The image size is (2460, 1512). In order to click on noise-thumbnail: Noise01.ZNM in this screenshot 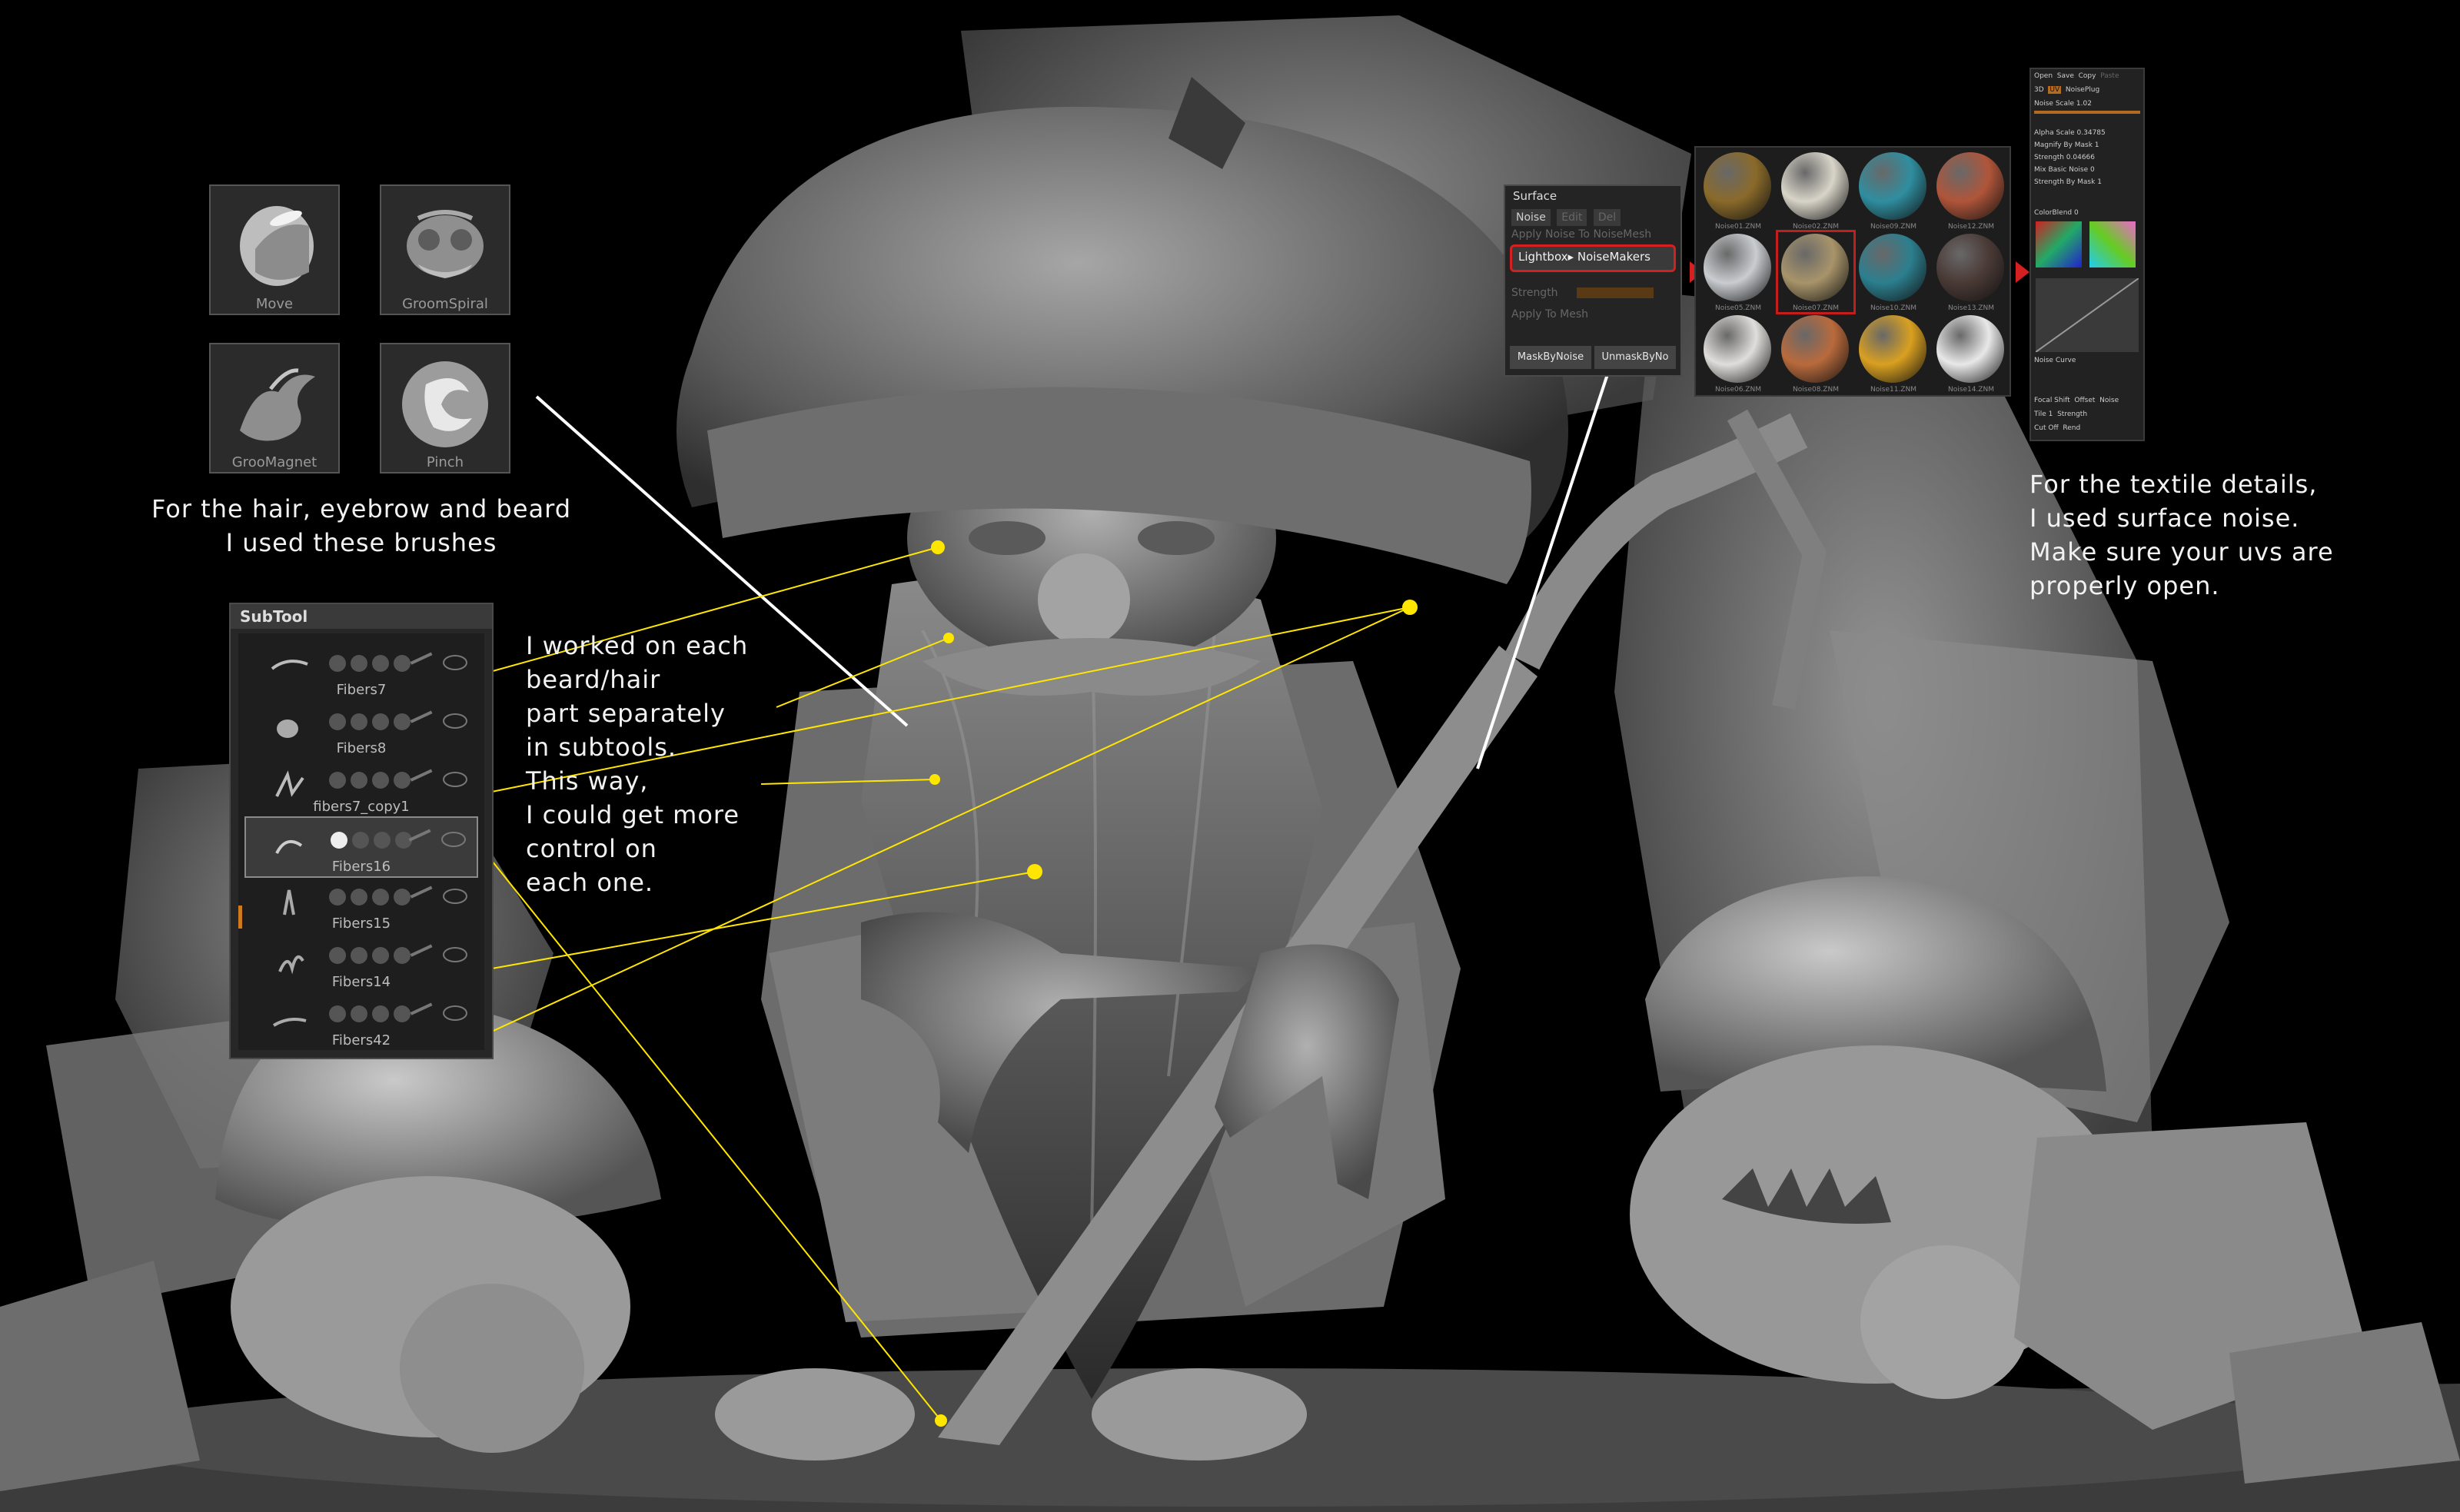, I will do `click(1738, 191)`.